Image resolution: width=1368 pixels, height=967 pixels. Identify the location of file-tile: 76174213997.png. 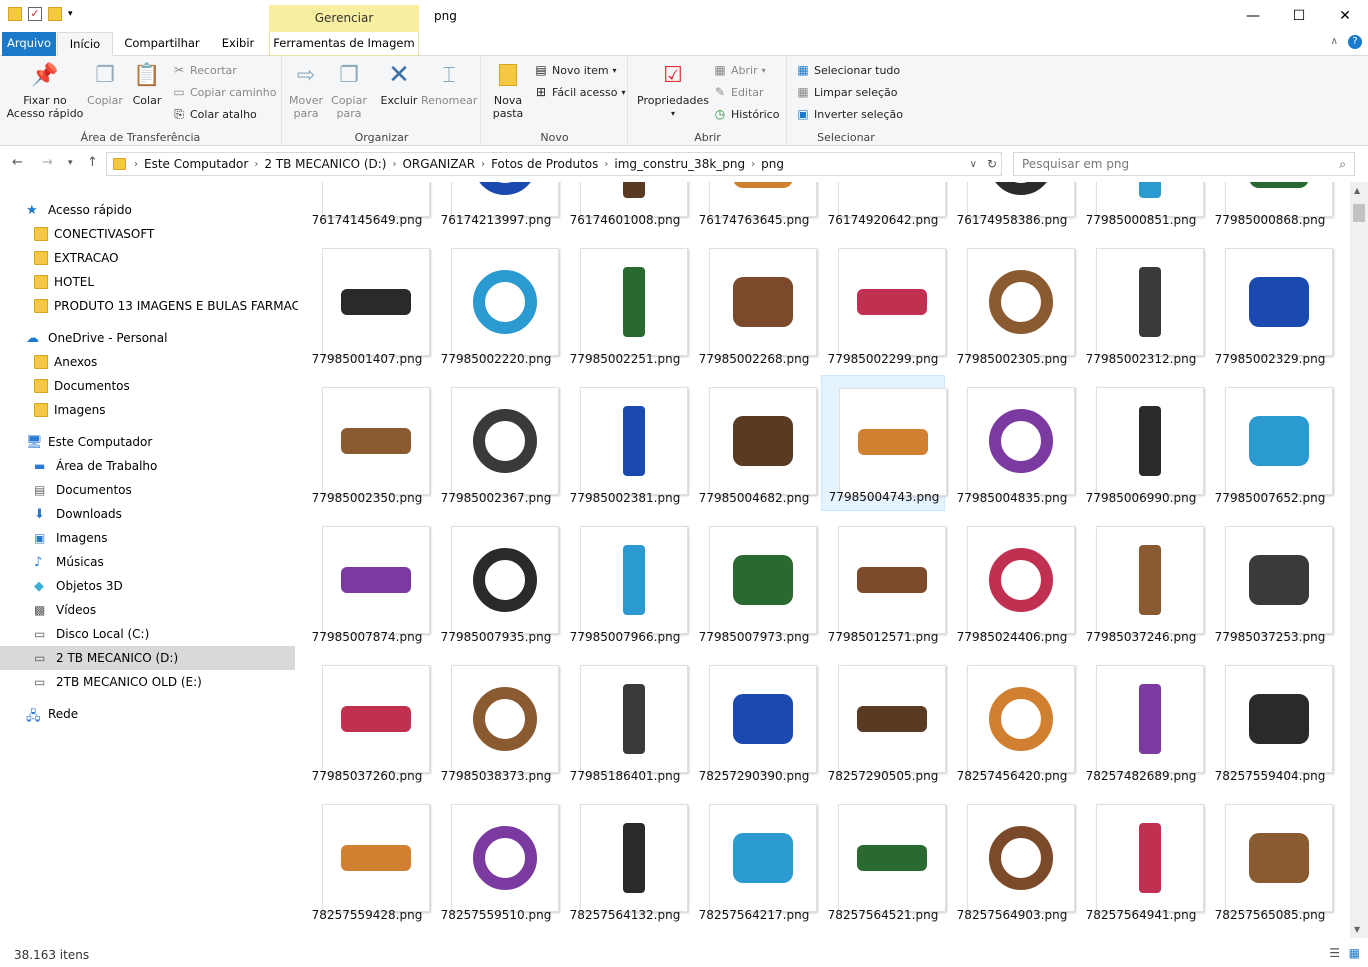
(496, 207).